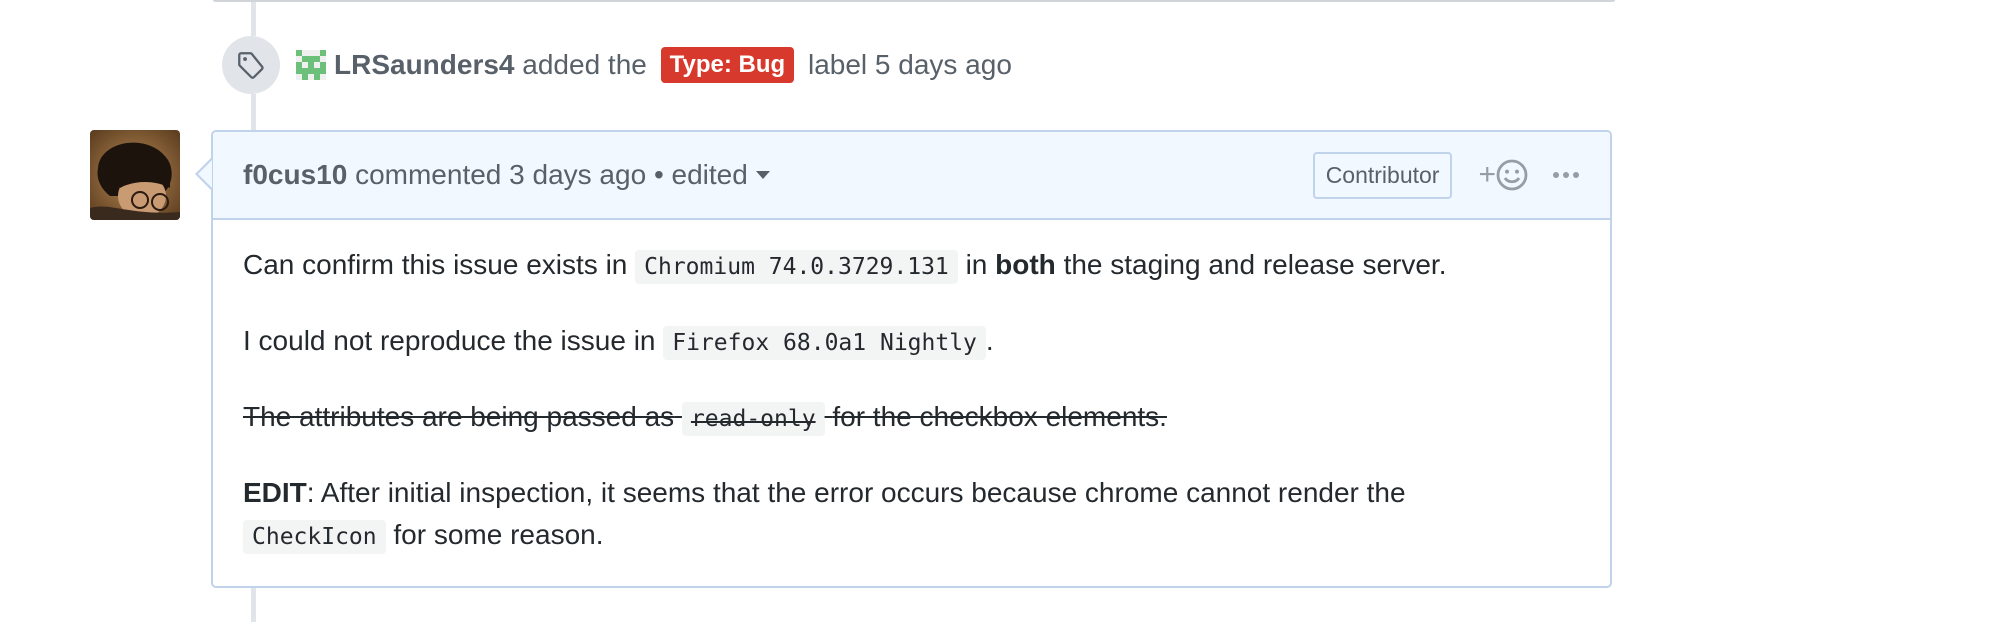 The width and height of the screenshot is (2010, 622). What do you see at coordinates (976, 264) in the screenshot?
I see `p1-text-middle: in` at bounding box center [976, 264].